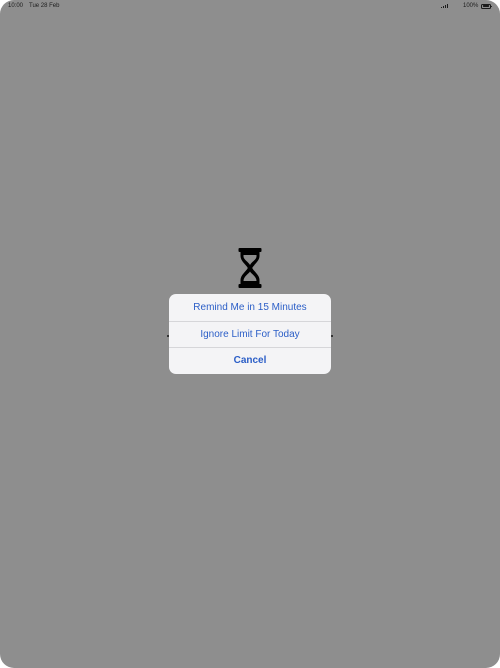 This screenshot has width=500, height=668. What do you see at coordinates (250, 268) in the screenshot?
I see `hourglass-icon` at bounding box center [250, 268].